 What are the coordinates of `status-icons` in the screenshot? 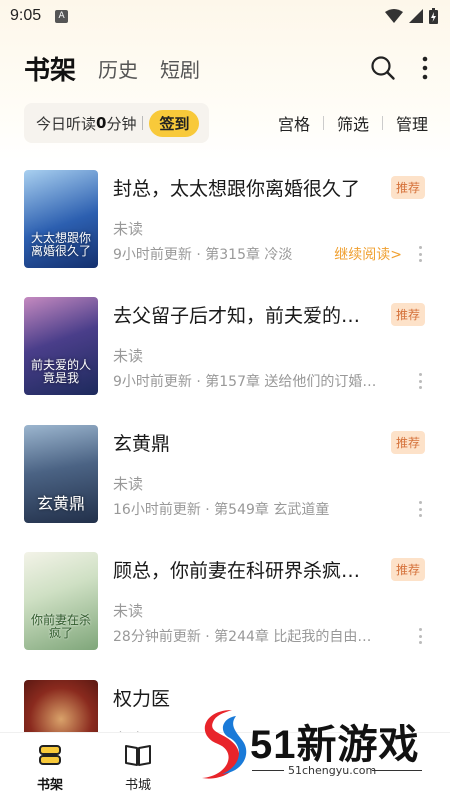 It's located at (411, 16).